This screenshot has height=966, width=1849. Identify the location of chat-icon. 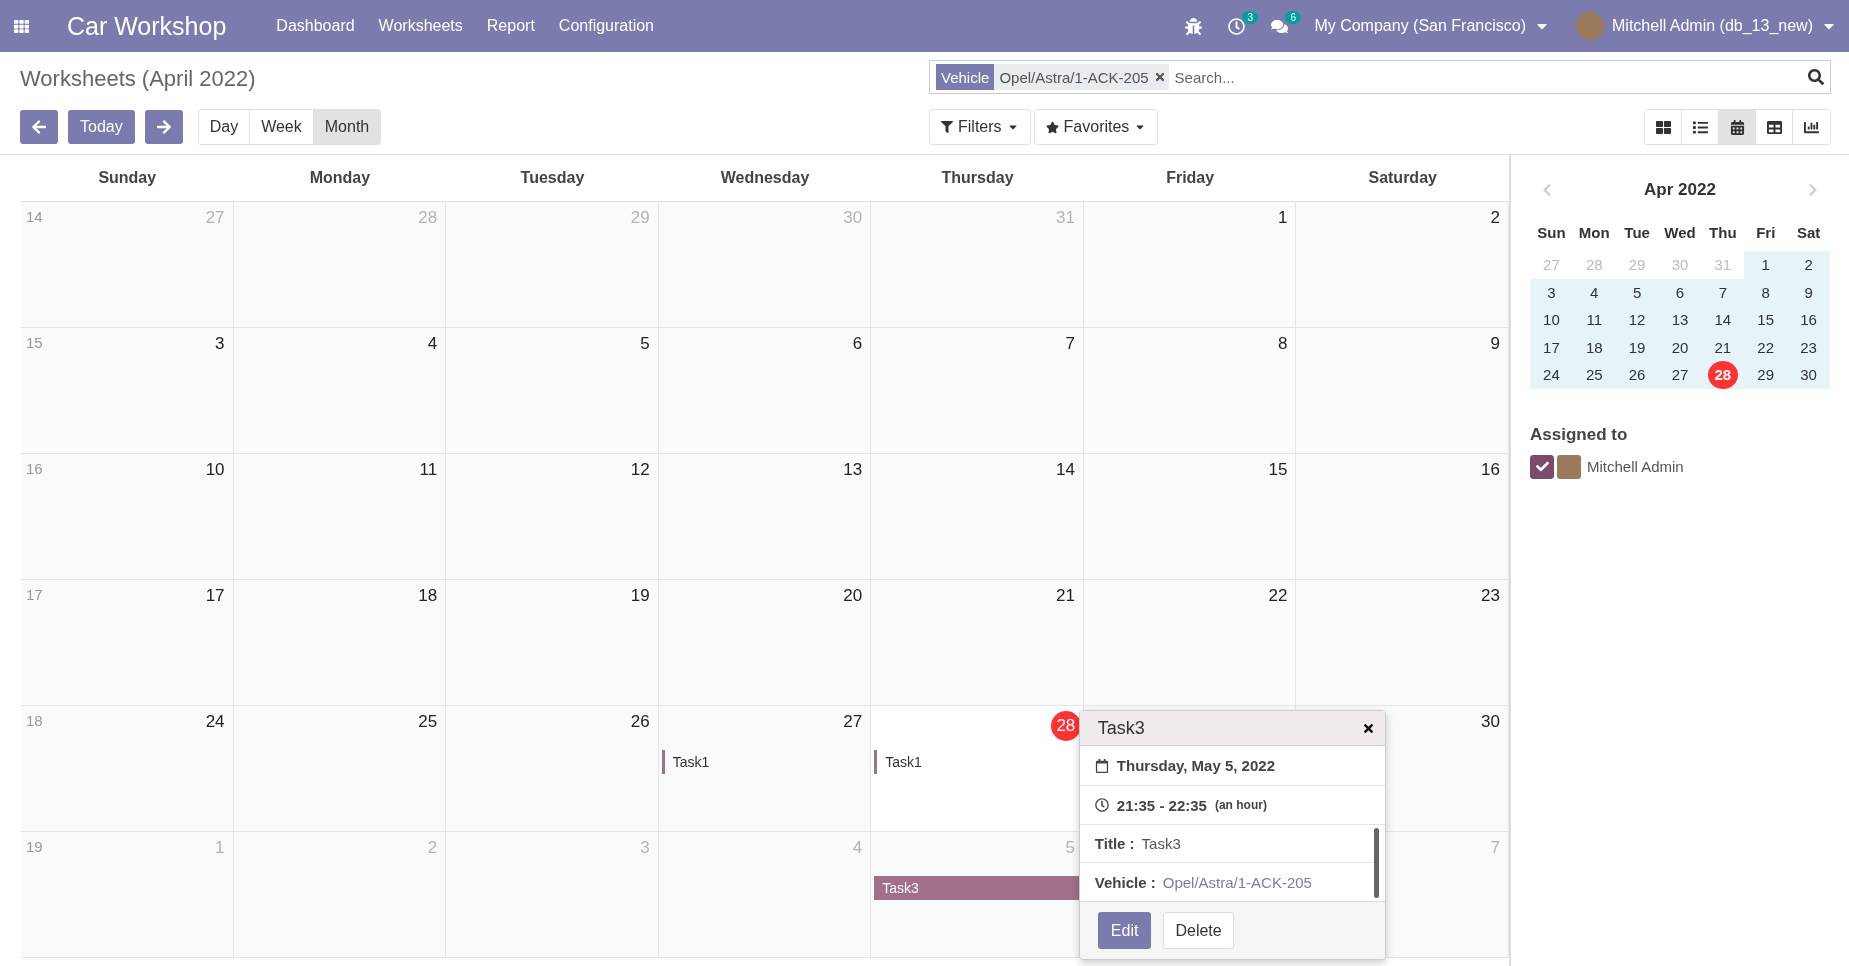
(1280, 26).